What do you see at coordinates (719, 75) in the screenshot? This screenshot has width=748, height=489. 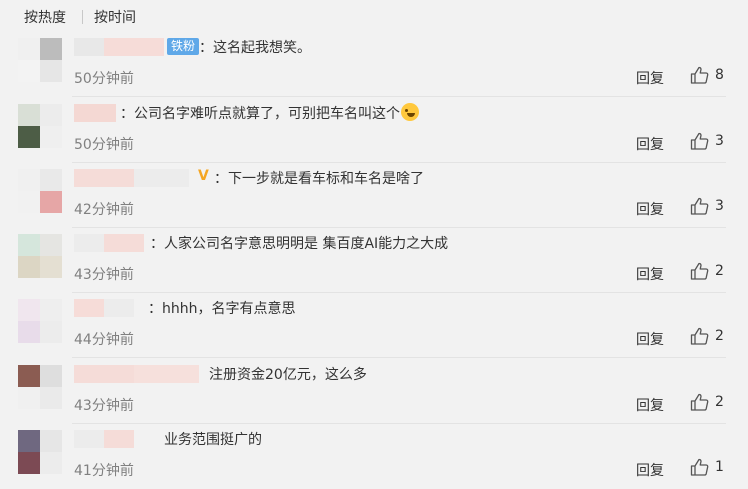 I see `like-count: 8` at bounding box center [719, 75].